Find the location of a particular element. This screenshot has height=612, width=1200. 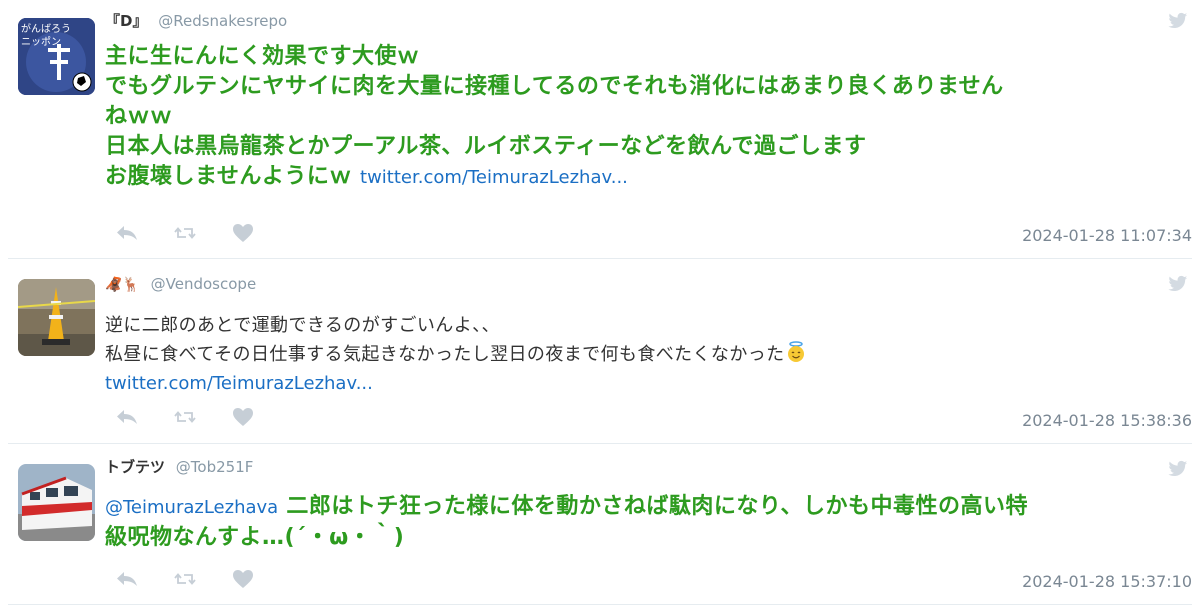

tweet-header: 『D』 @Redsnakesrepo is located at coordinates (196, 21).